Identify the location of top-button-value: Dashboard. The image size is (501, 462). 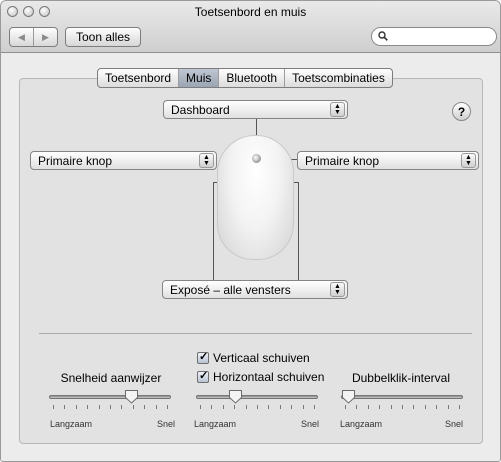
(200, 109).